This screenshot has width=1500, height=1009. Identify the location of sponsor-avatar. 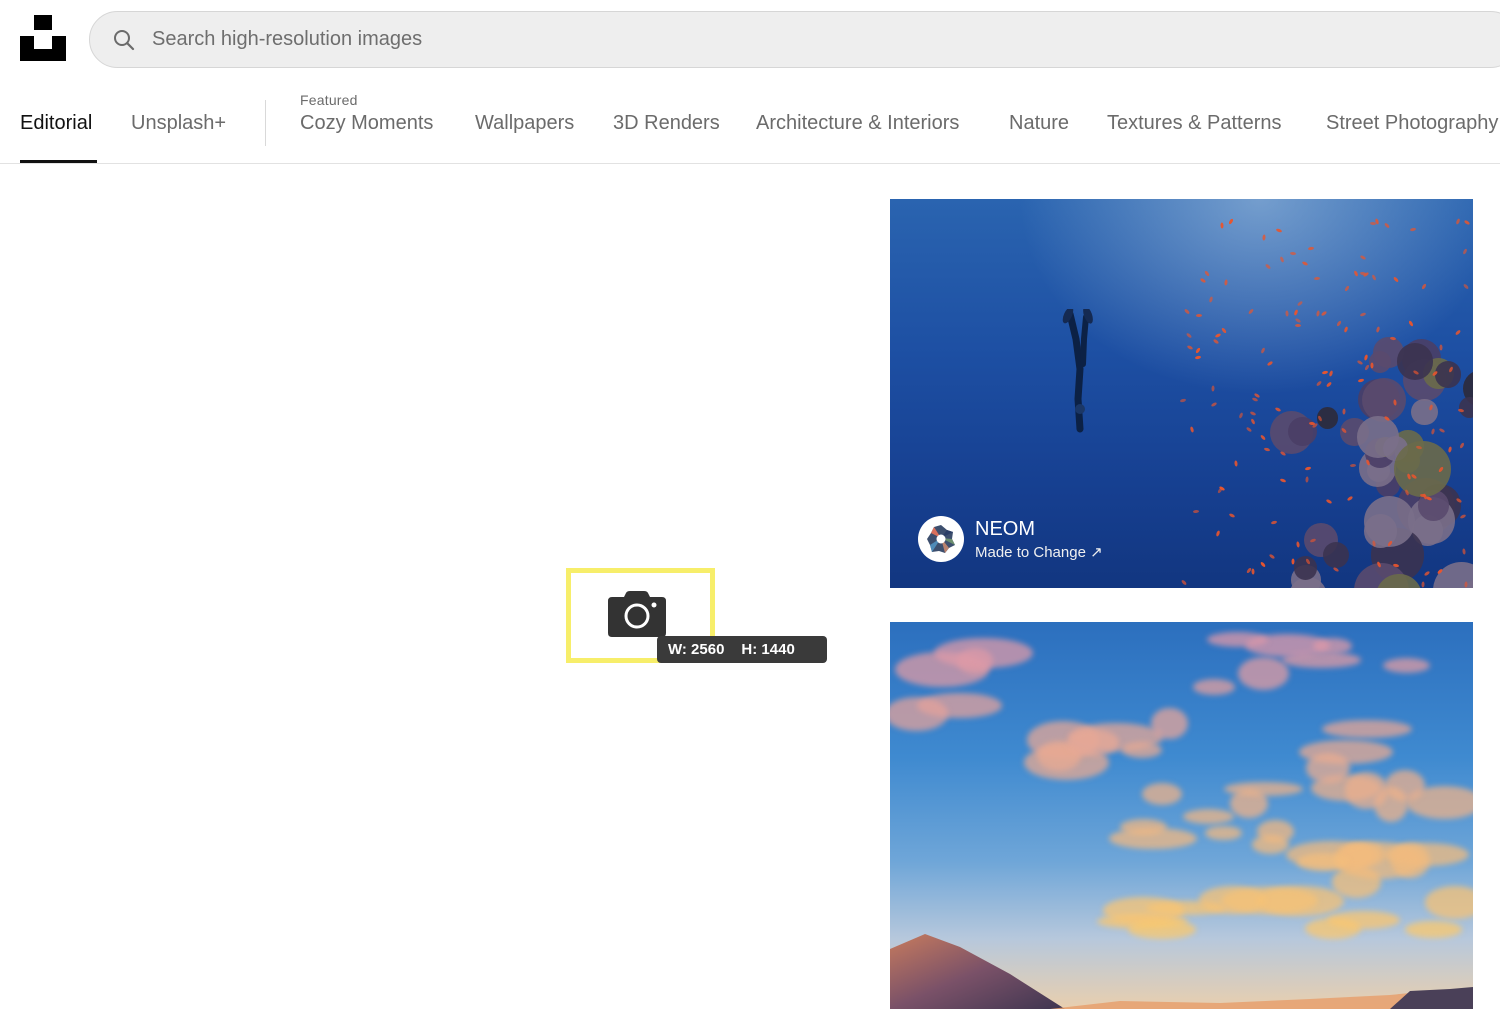
(941, 539).